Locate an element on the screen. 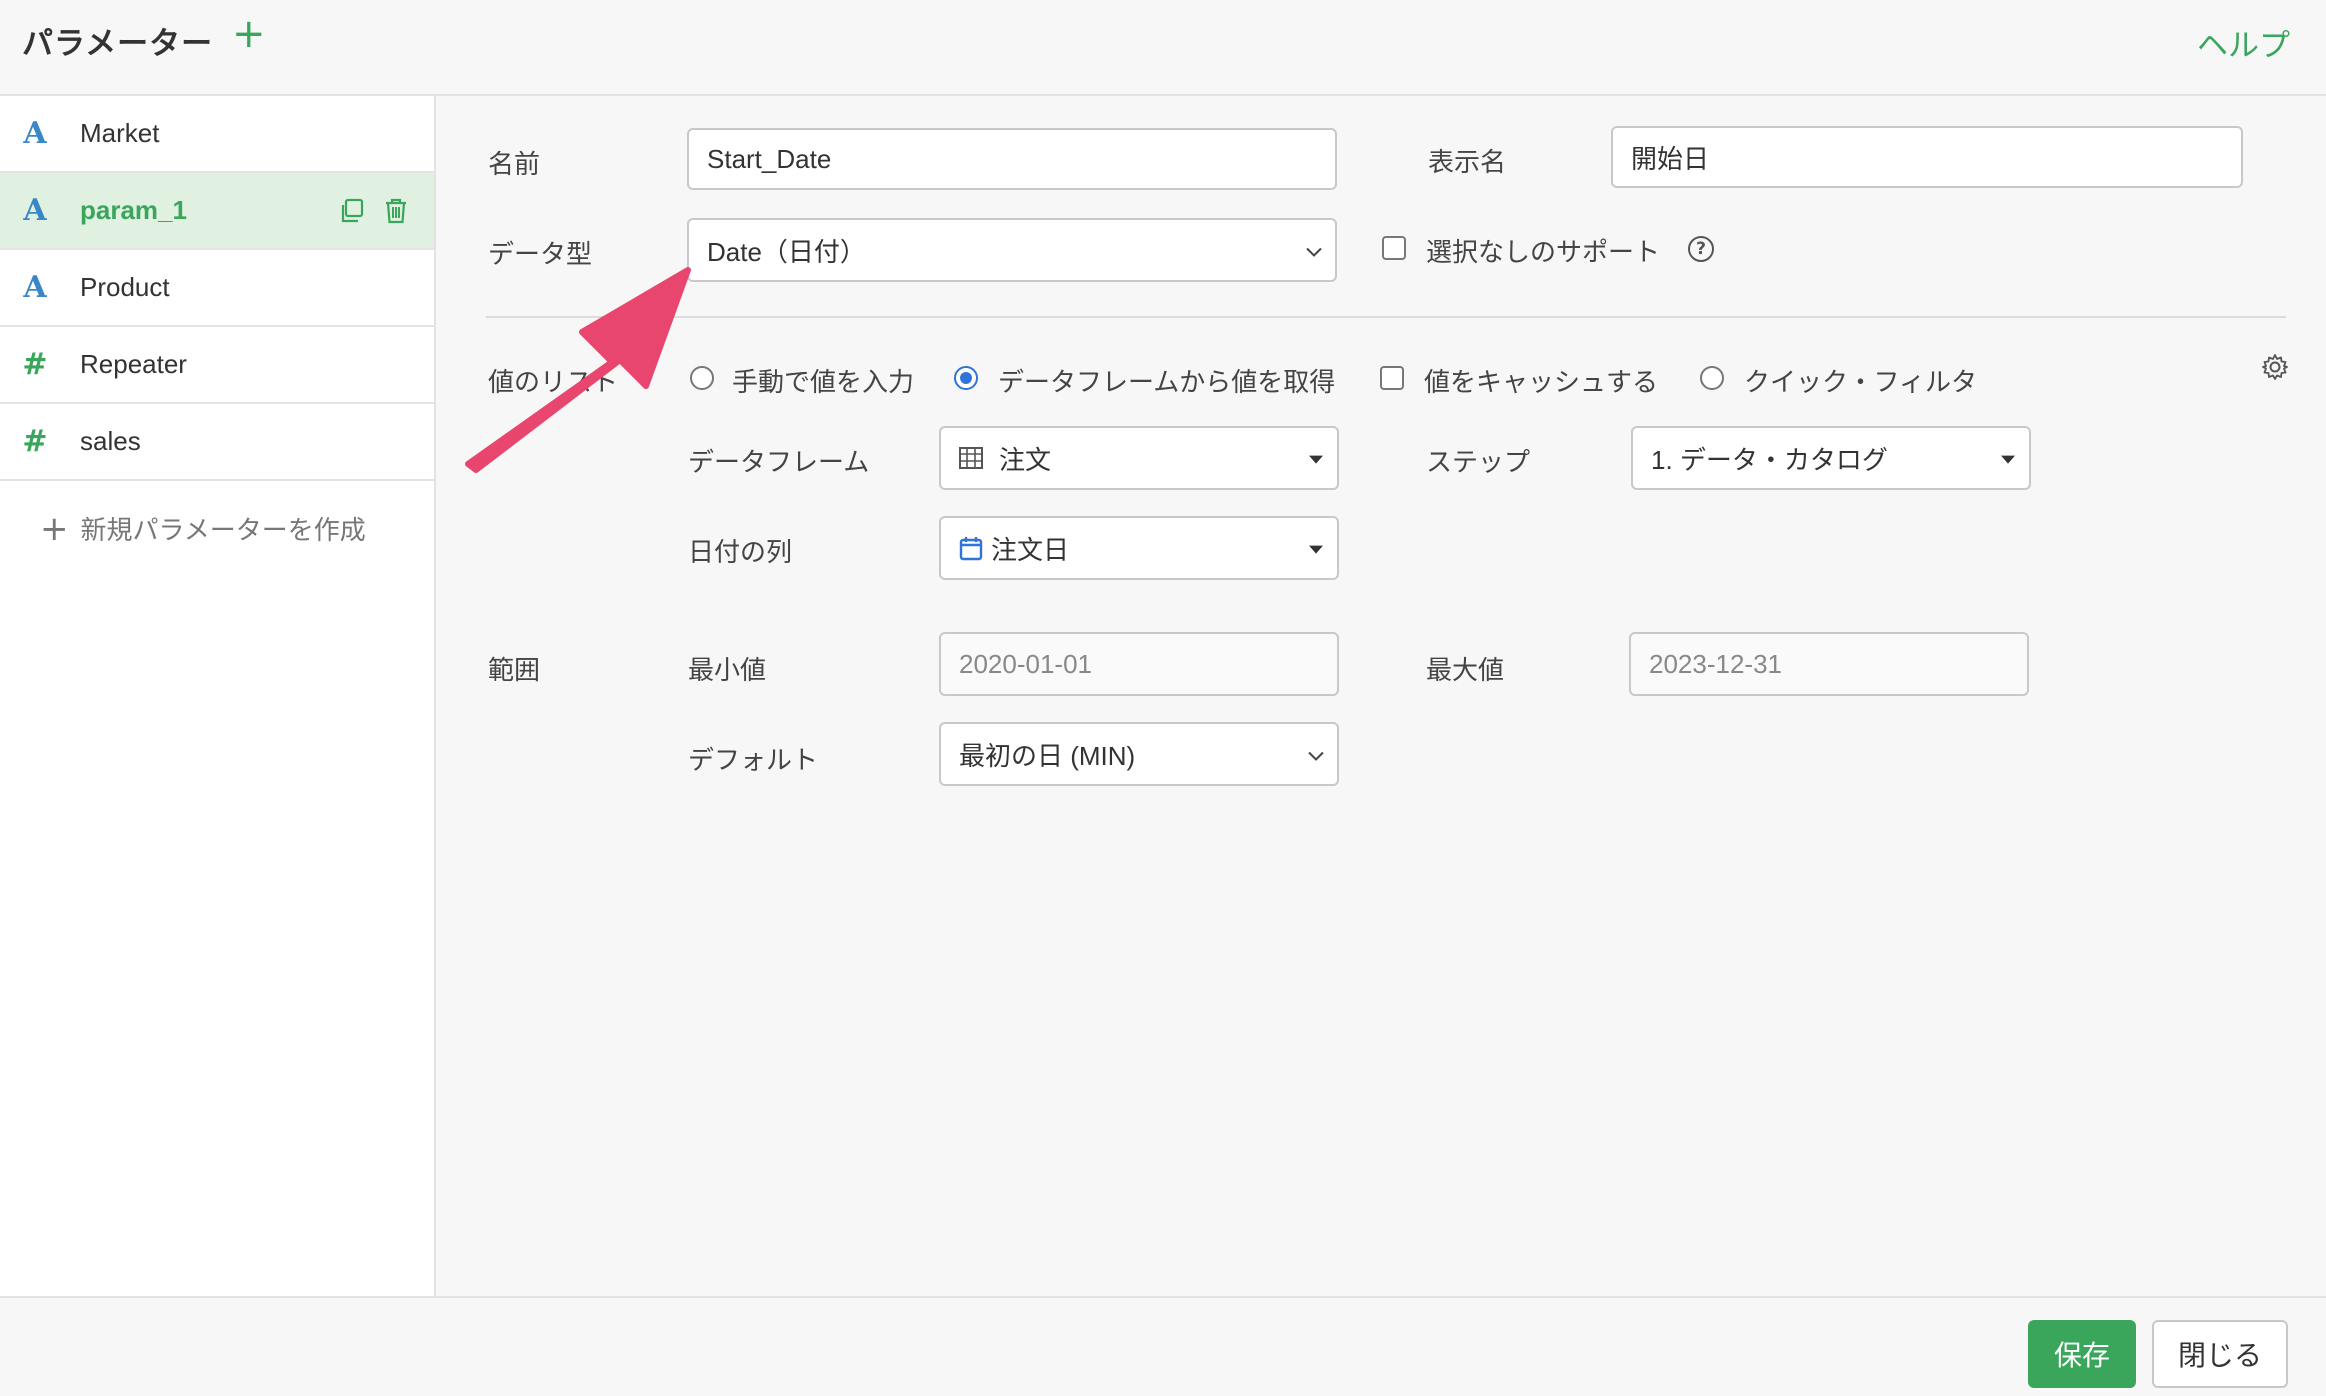  manual-input-radio is located at coordinates (702, 378).